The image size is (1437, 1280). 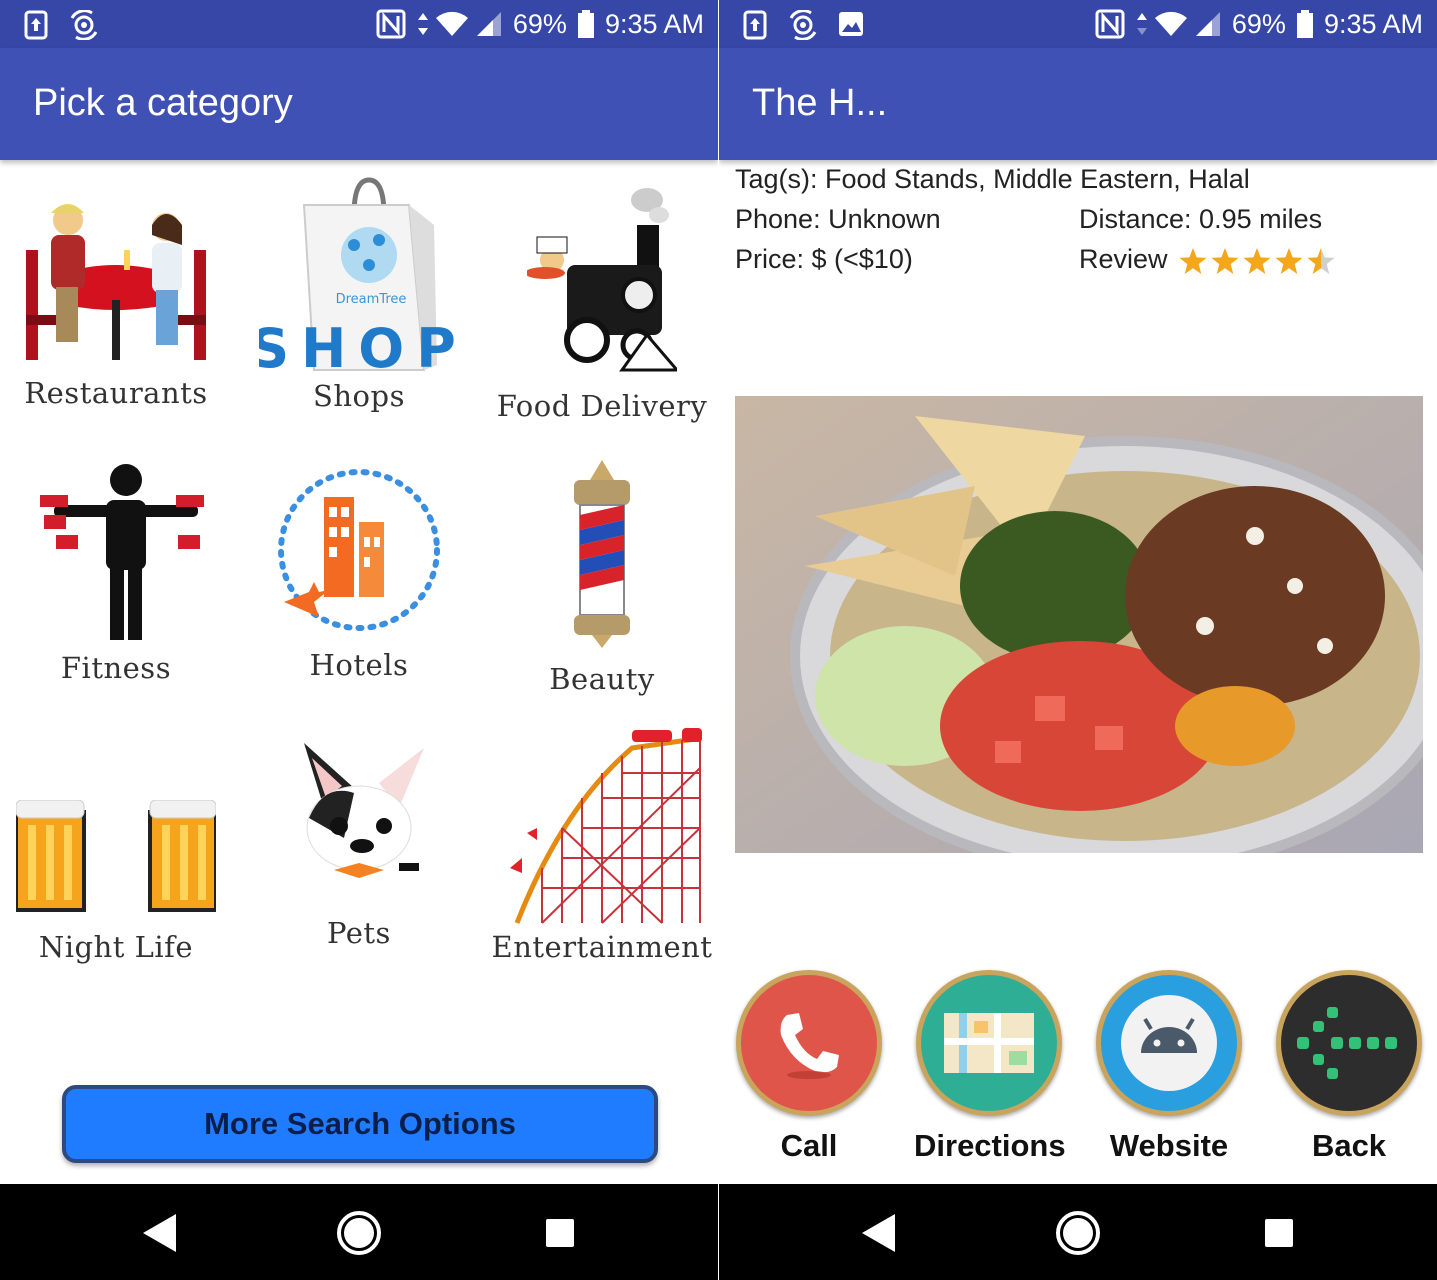 I want to click on phone-icon, so click(x=809, y=1046).